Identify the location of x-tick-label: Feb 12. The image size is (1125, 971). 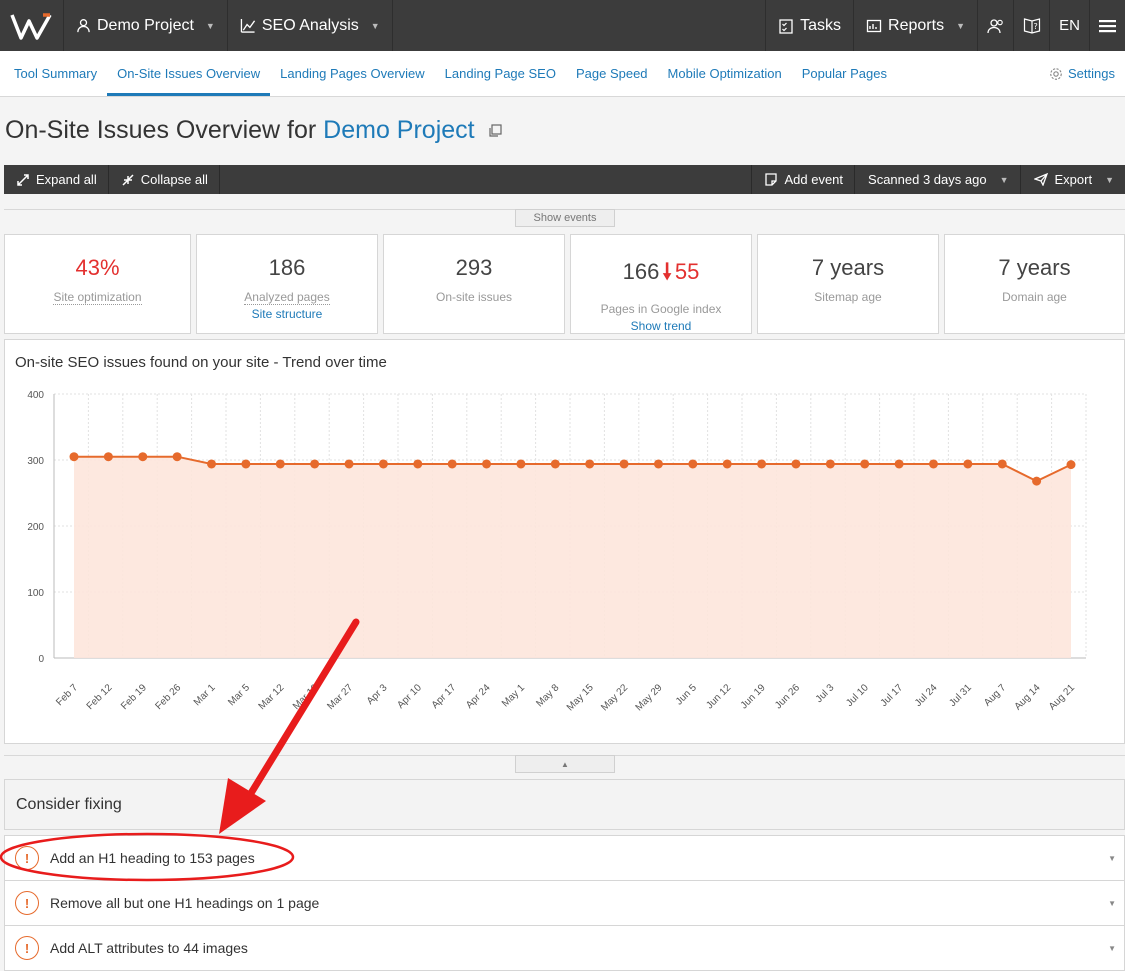
(100, 697).